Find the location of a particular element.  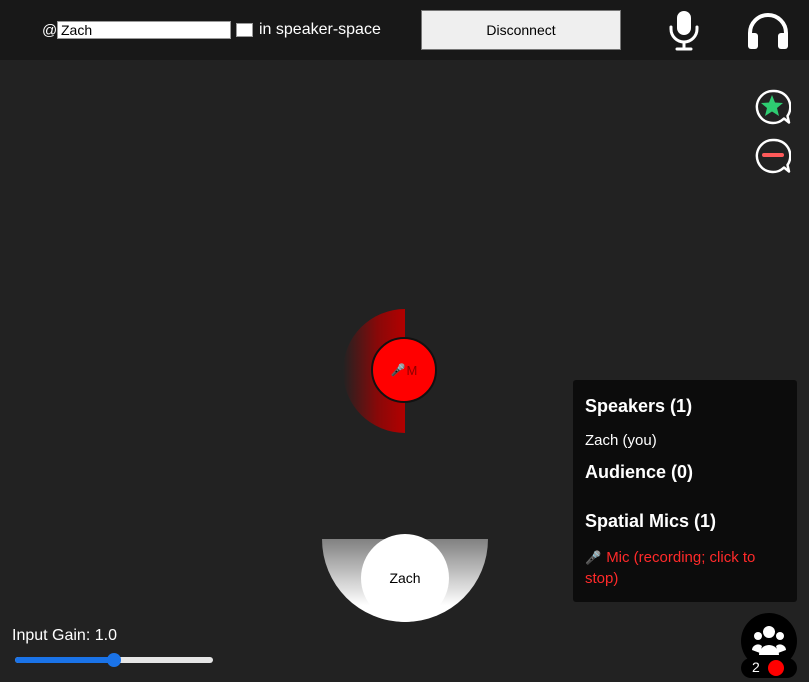

username-input is located at coordinates (144, 30).